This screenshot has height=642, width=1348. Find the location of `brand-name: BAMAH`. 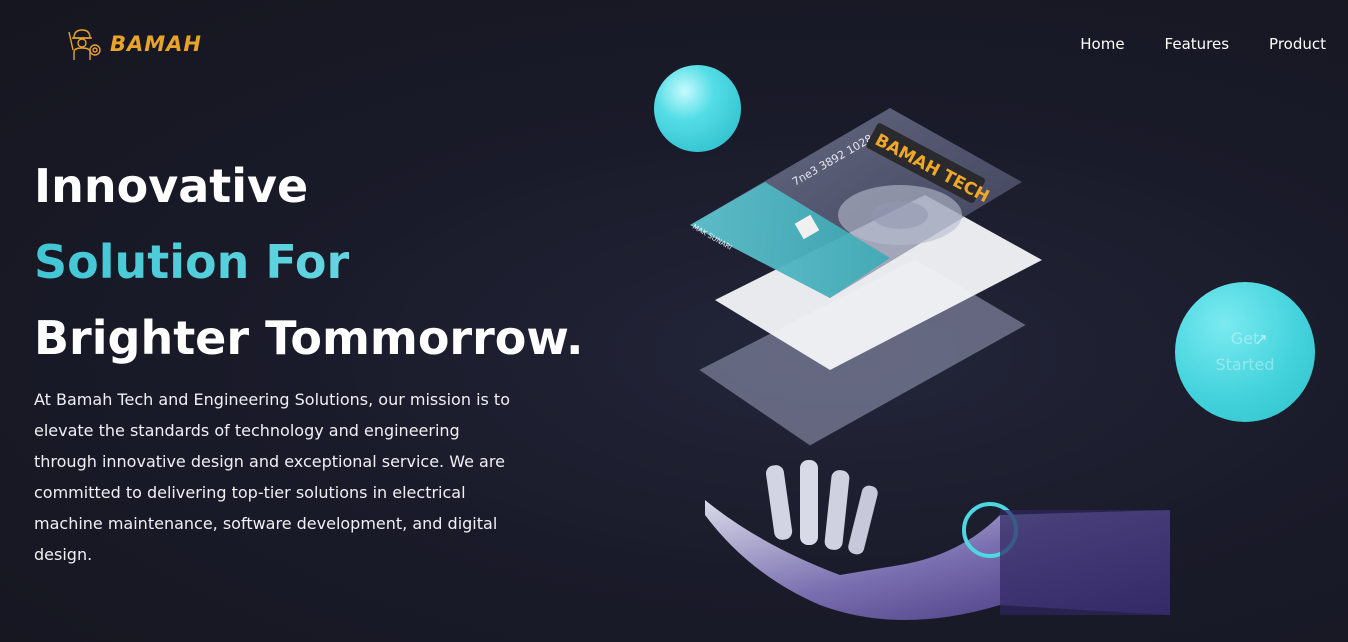

brand-name: BAMAH is located at coordinates (156, 44).